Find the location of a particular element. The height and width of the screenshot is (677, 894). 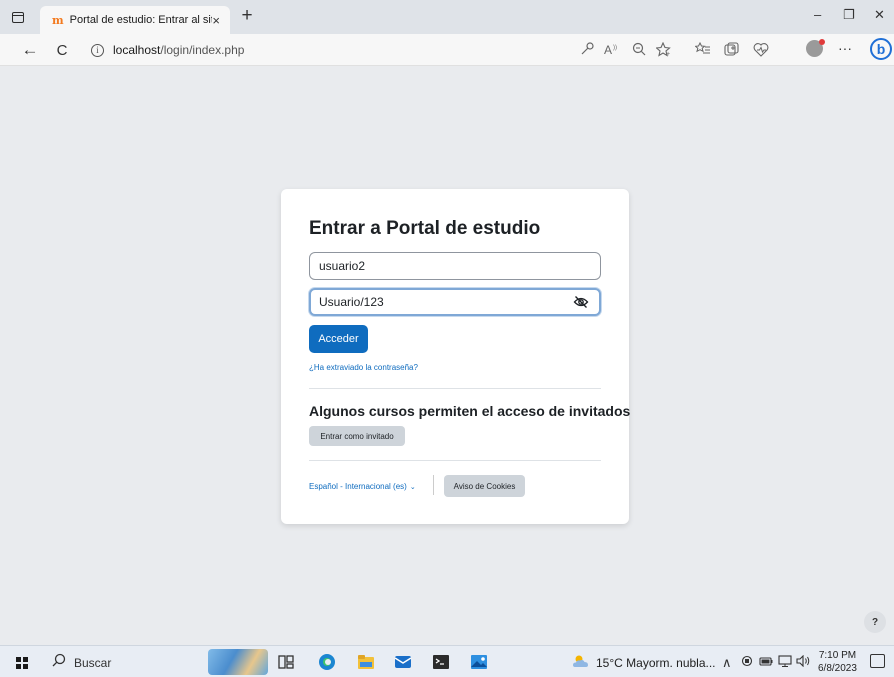

bing-copilot-icon: b is located at coordinates (881, 49).